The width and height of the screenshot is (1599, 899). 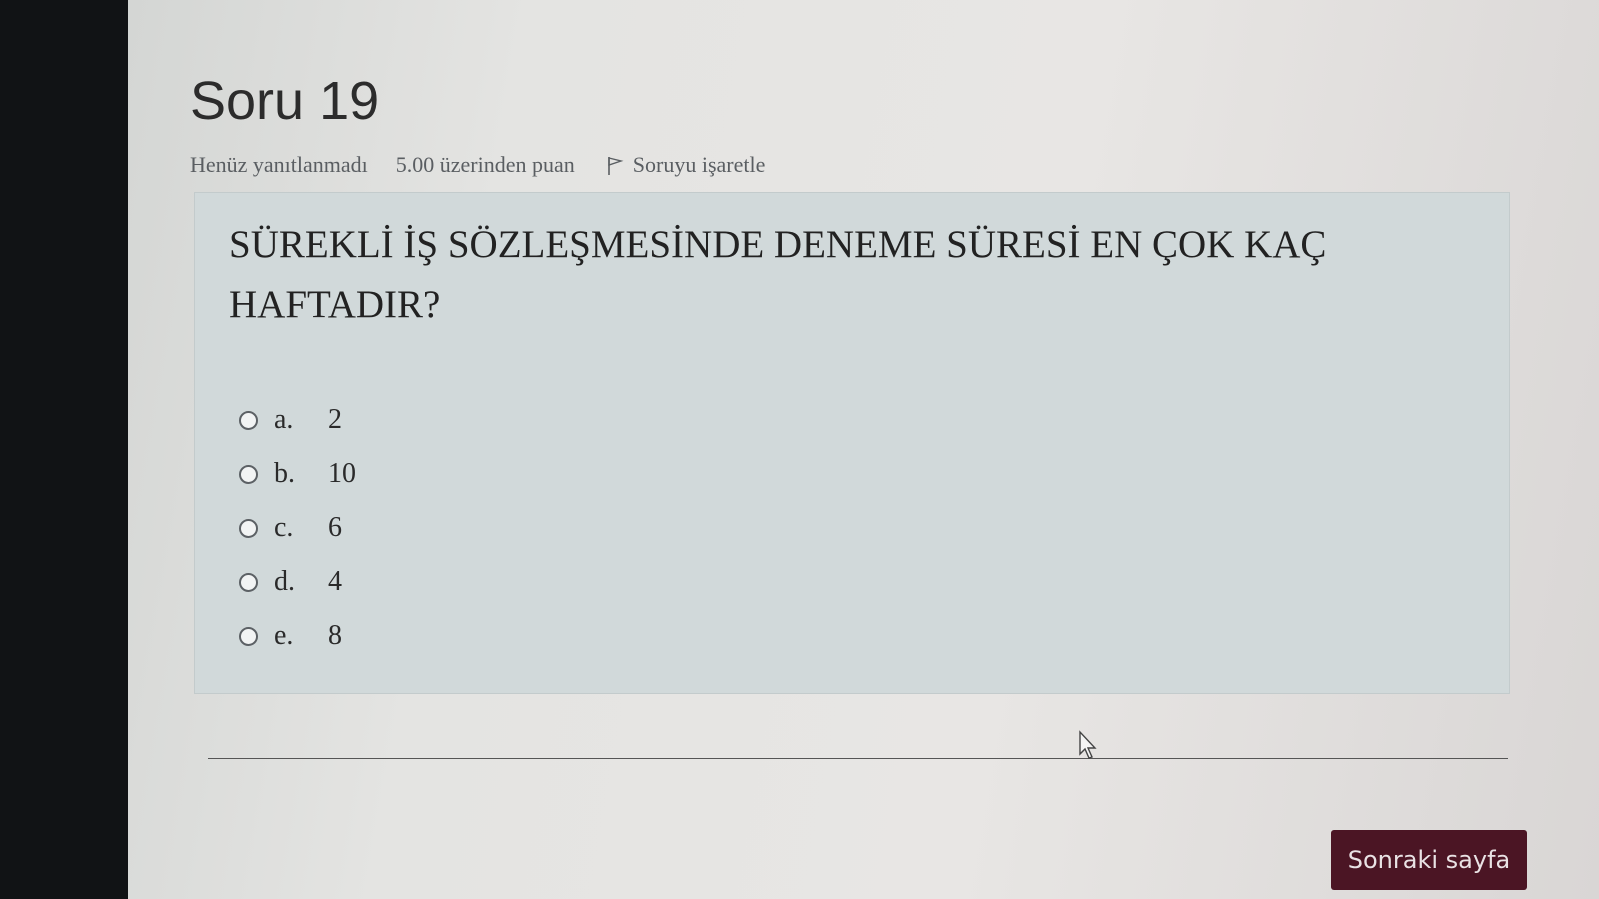 I want to click on answer-letter: b., so click(x=284, y=473).